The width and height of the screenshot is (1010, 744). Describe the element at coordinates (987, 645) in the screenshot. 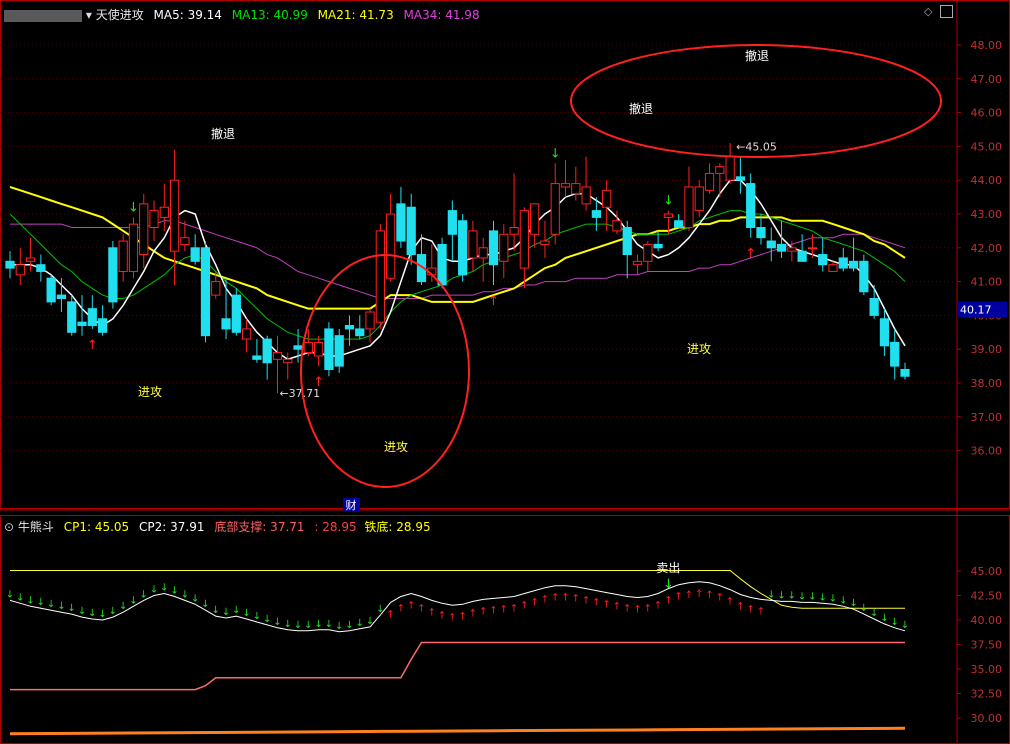

I see `sub-tick-label: 37.50` at that location.